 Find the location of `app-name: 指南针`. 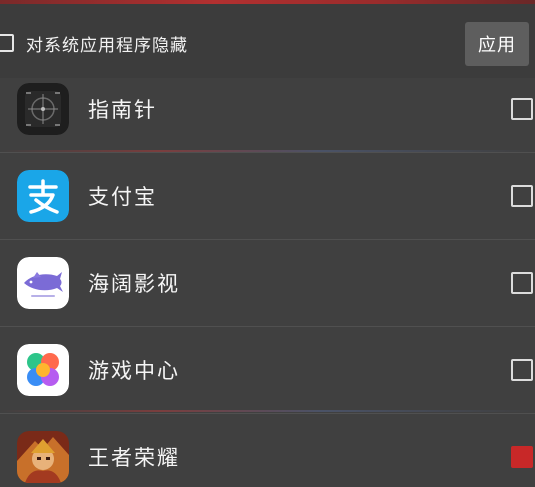

app-name: 指南针 is located at coordinates (122, 110).